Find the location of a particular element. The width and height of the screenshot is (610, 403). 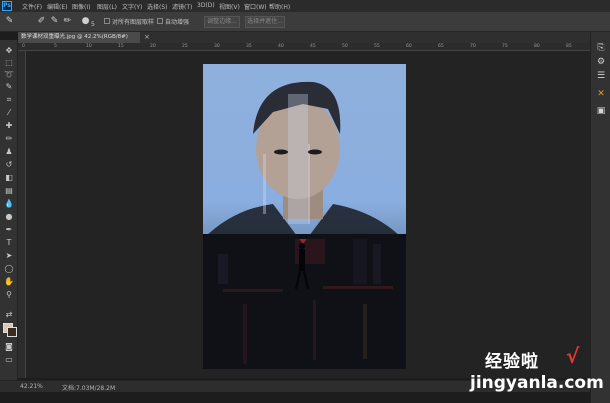

subtract-selection-brush-icon: ✏ is located at coordinates (67, 21).